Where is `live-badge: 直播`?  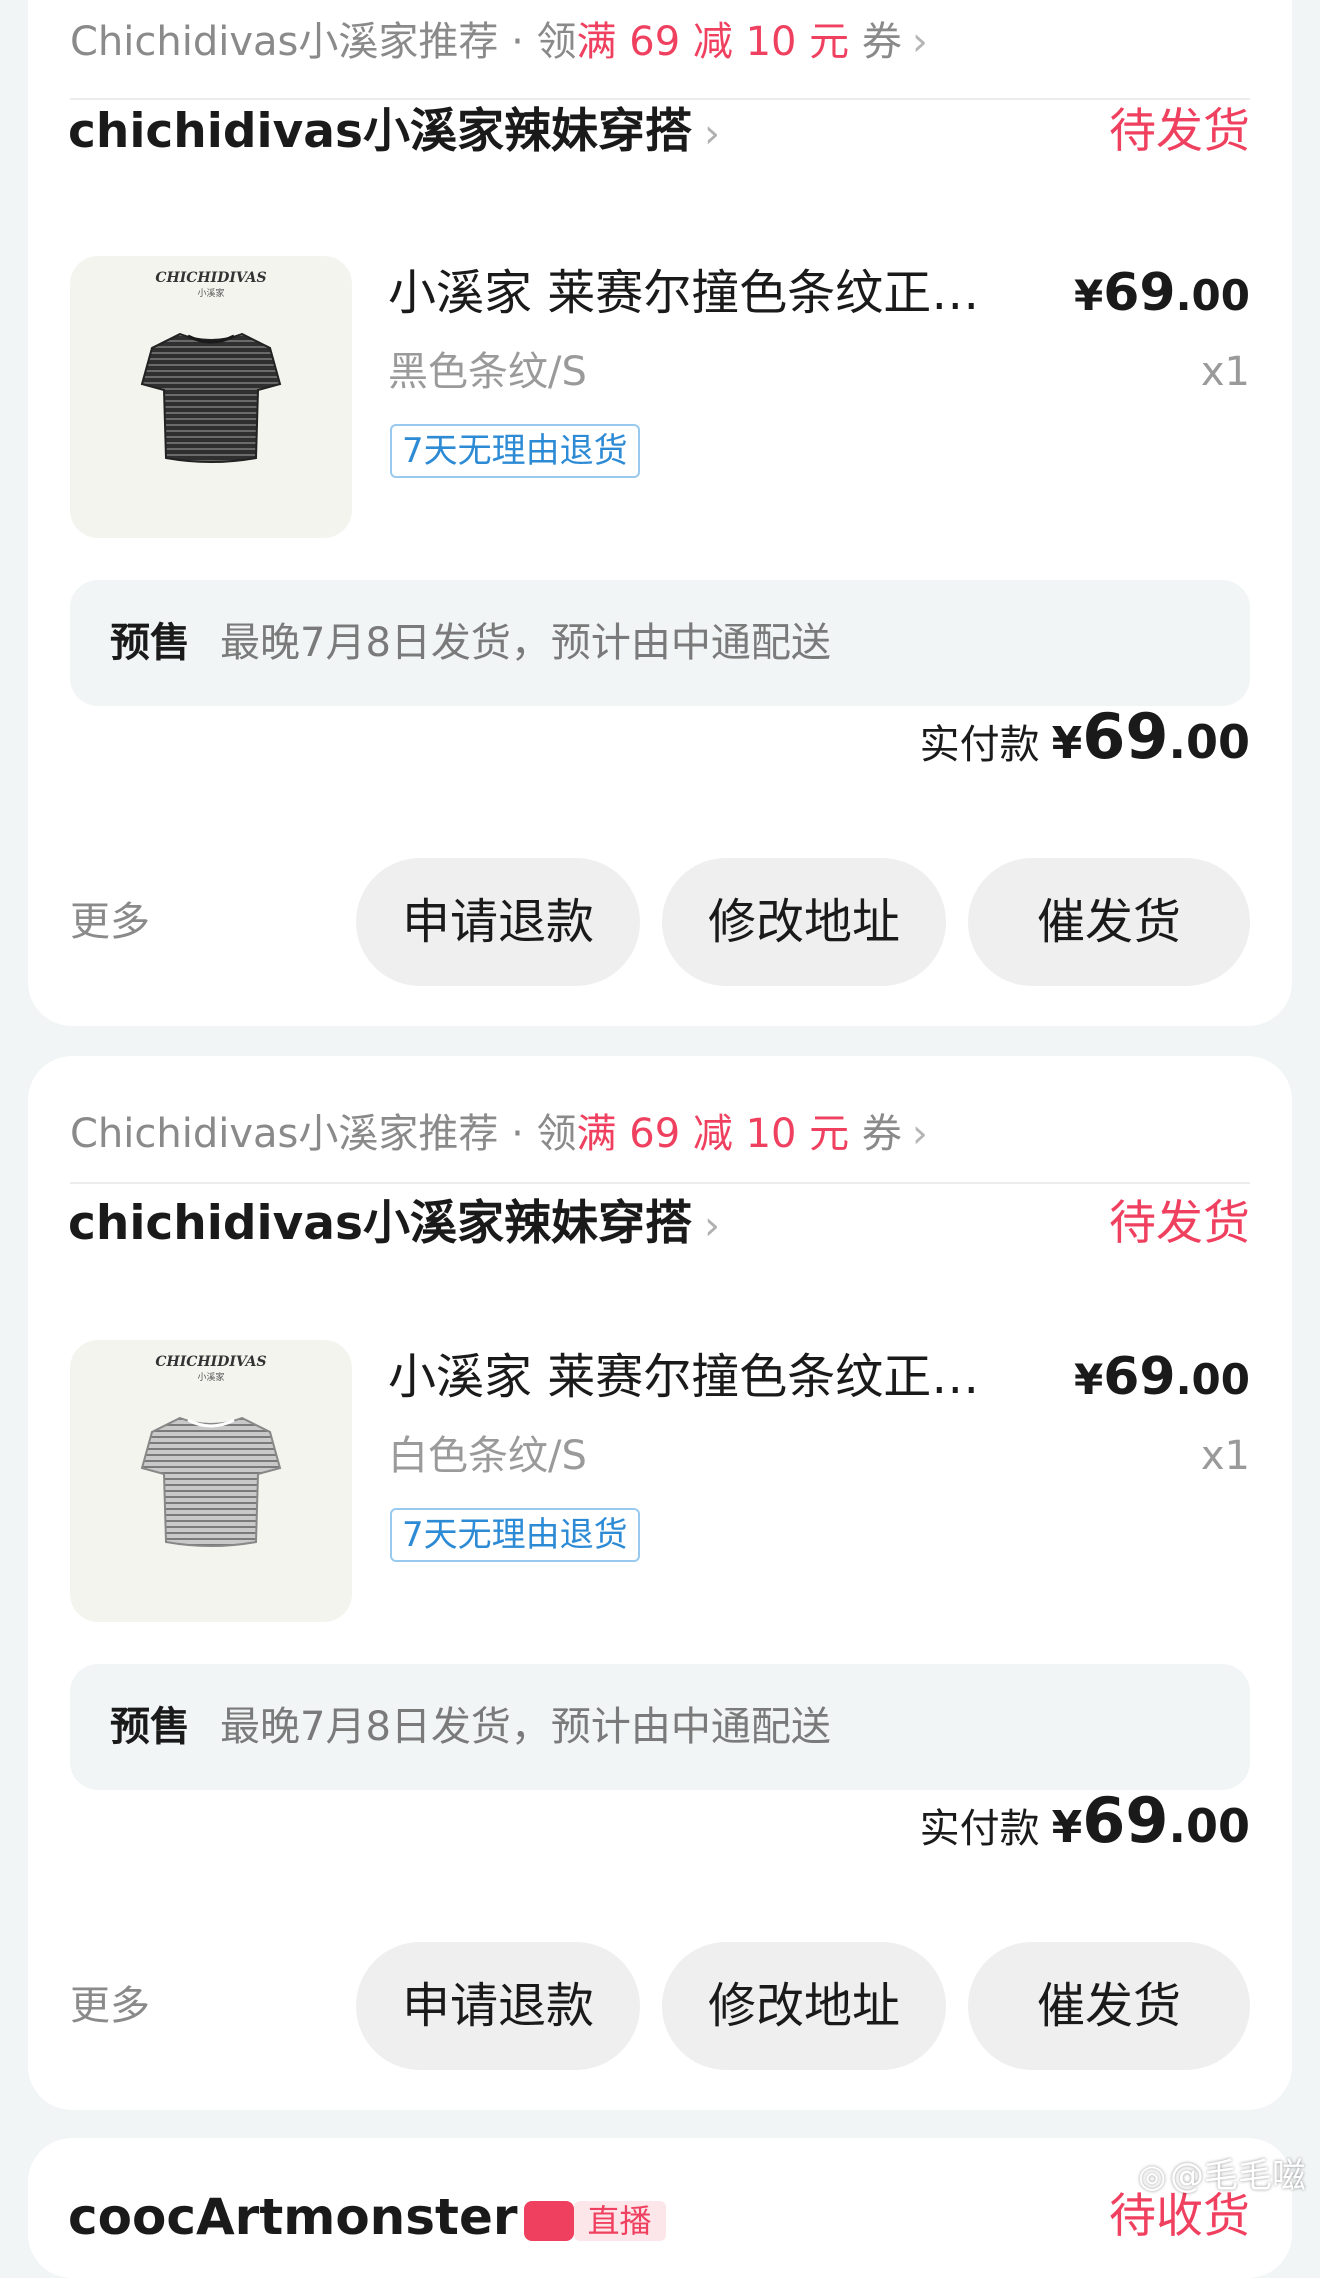
live-badge: 直播 is located at coordinates (619, 2220).